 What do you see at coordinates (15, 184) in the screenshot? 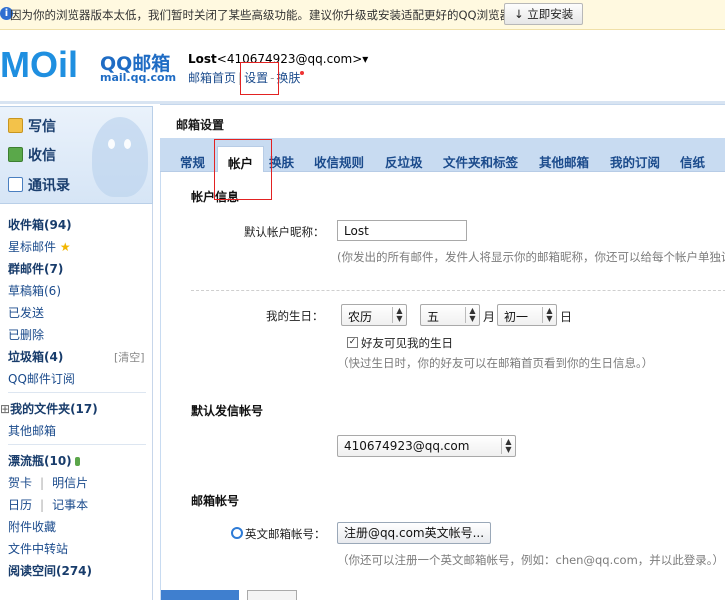
I see `contacts-card-icon` at bounding box center [15, 184].